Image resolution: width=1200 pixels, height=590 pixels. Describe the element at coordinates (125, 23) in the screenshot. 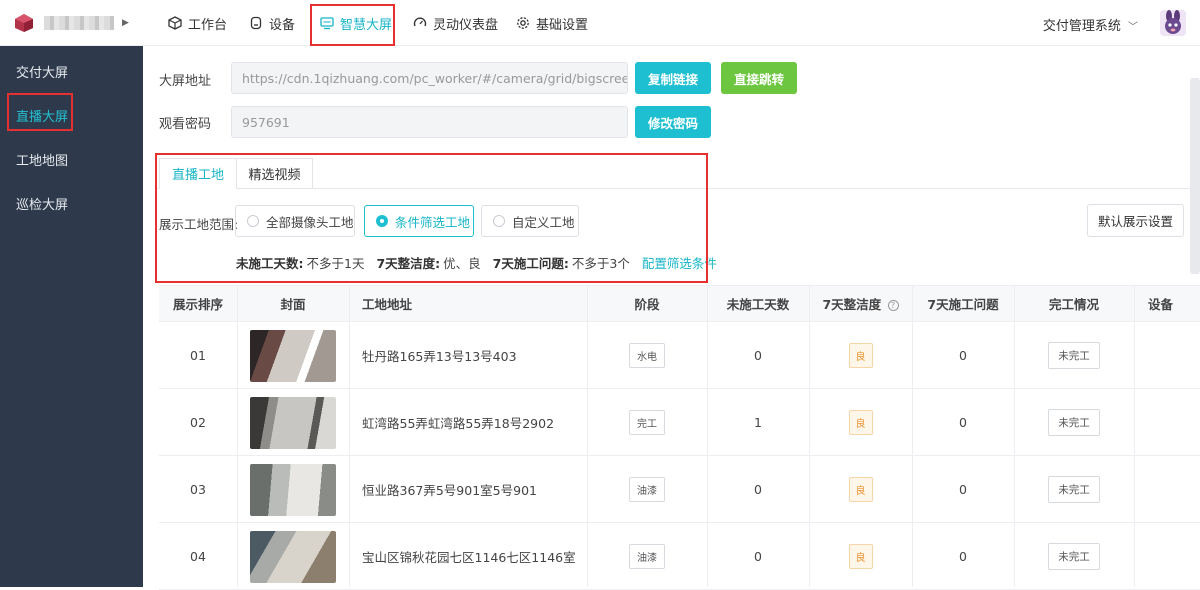

I see `expand-triangle-icon: ▶` at that location.